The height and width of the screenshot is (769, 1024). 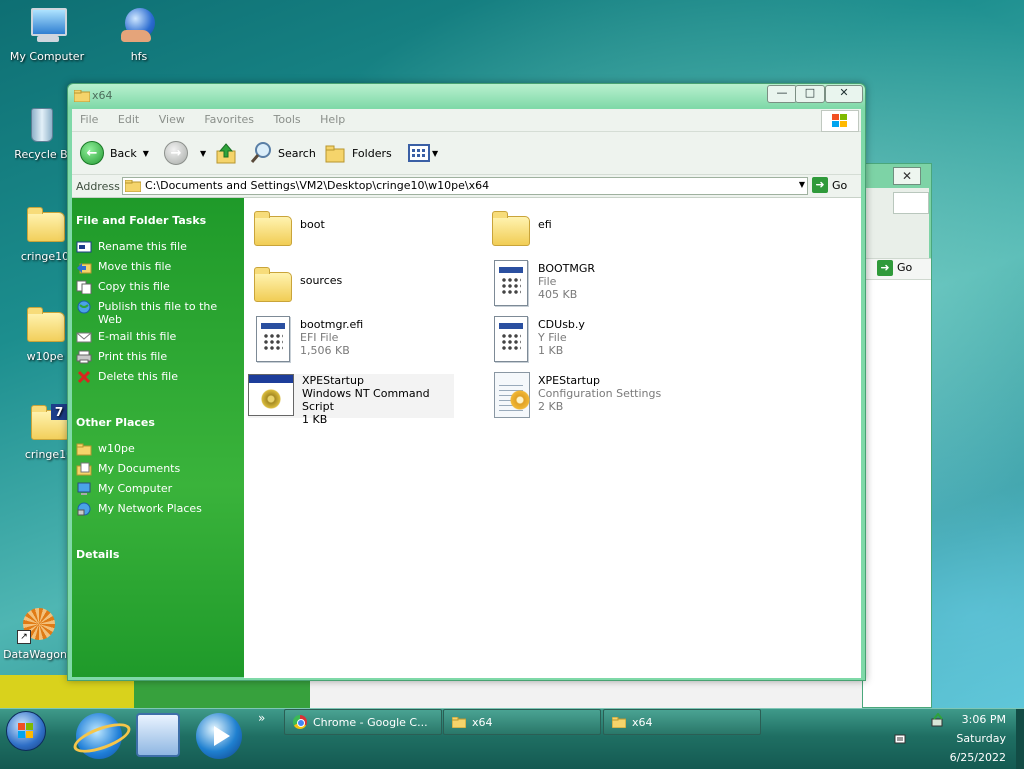 I want to click on desktop-icon-hfs: hfs, so click(x=139, y=34).